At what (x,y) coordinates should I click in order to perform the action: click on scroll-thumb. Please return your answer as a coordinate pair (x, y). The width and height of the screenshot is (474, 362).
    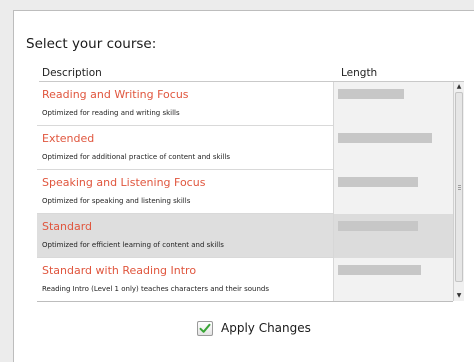
    Looking at the image, I should click on (459, 187).